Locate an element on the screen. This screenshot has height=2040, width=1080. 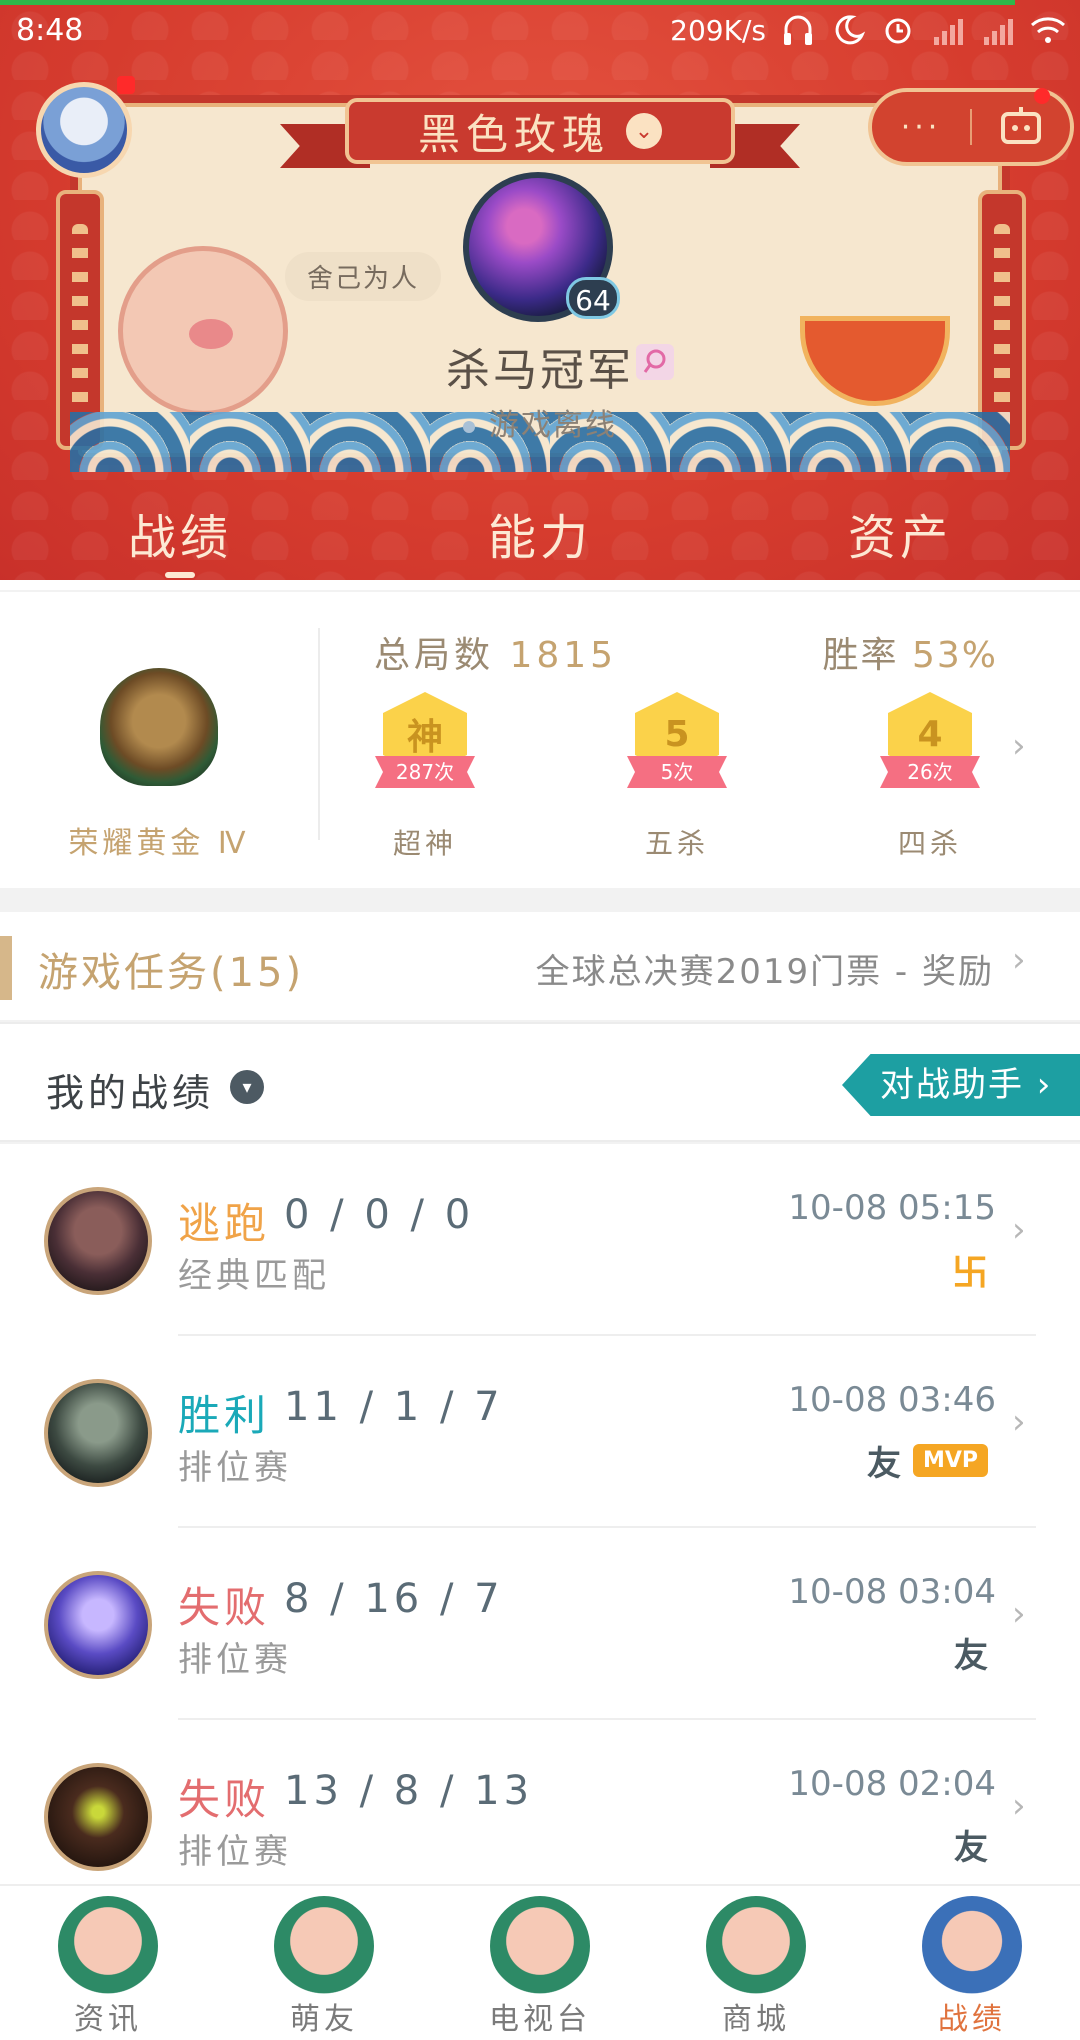
match-badges: 卐 is located at coordinates (970, 1270).